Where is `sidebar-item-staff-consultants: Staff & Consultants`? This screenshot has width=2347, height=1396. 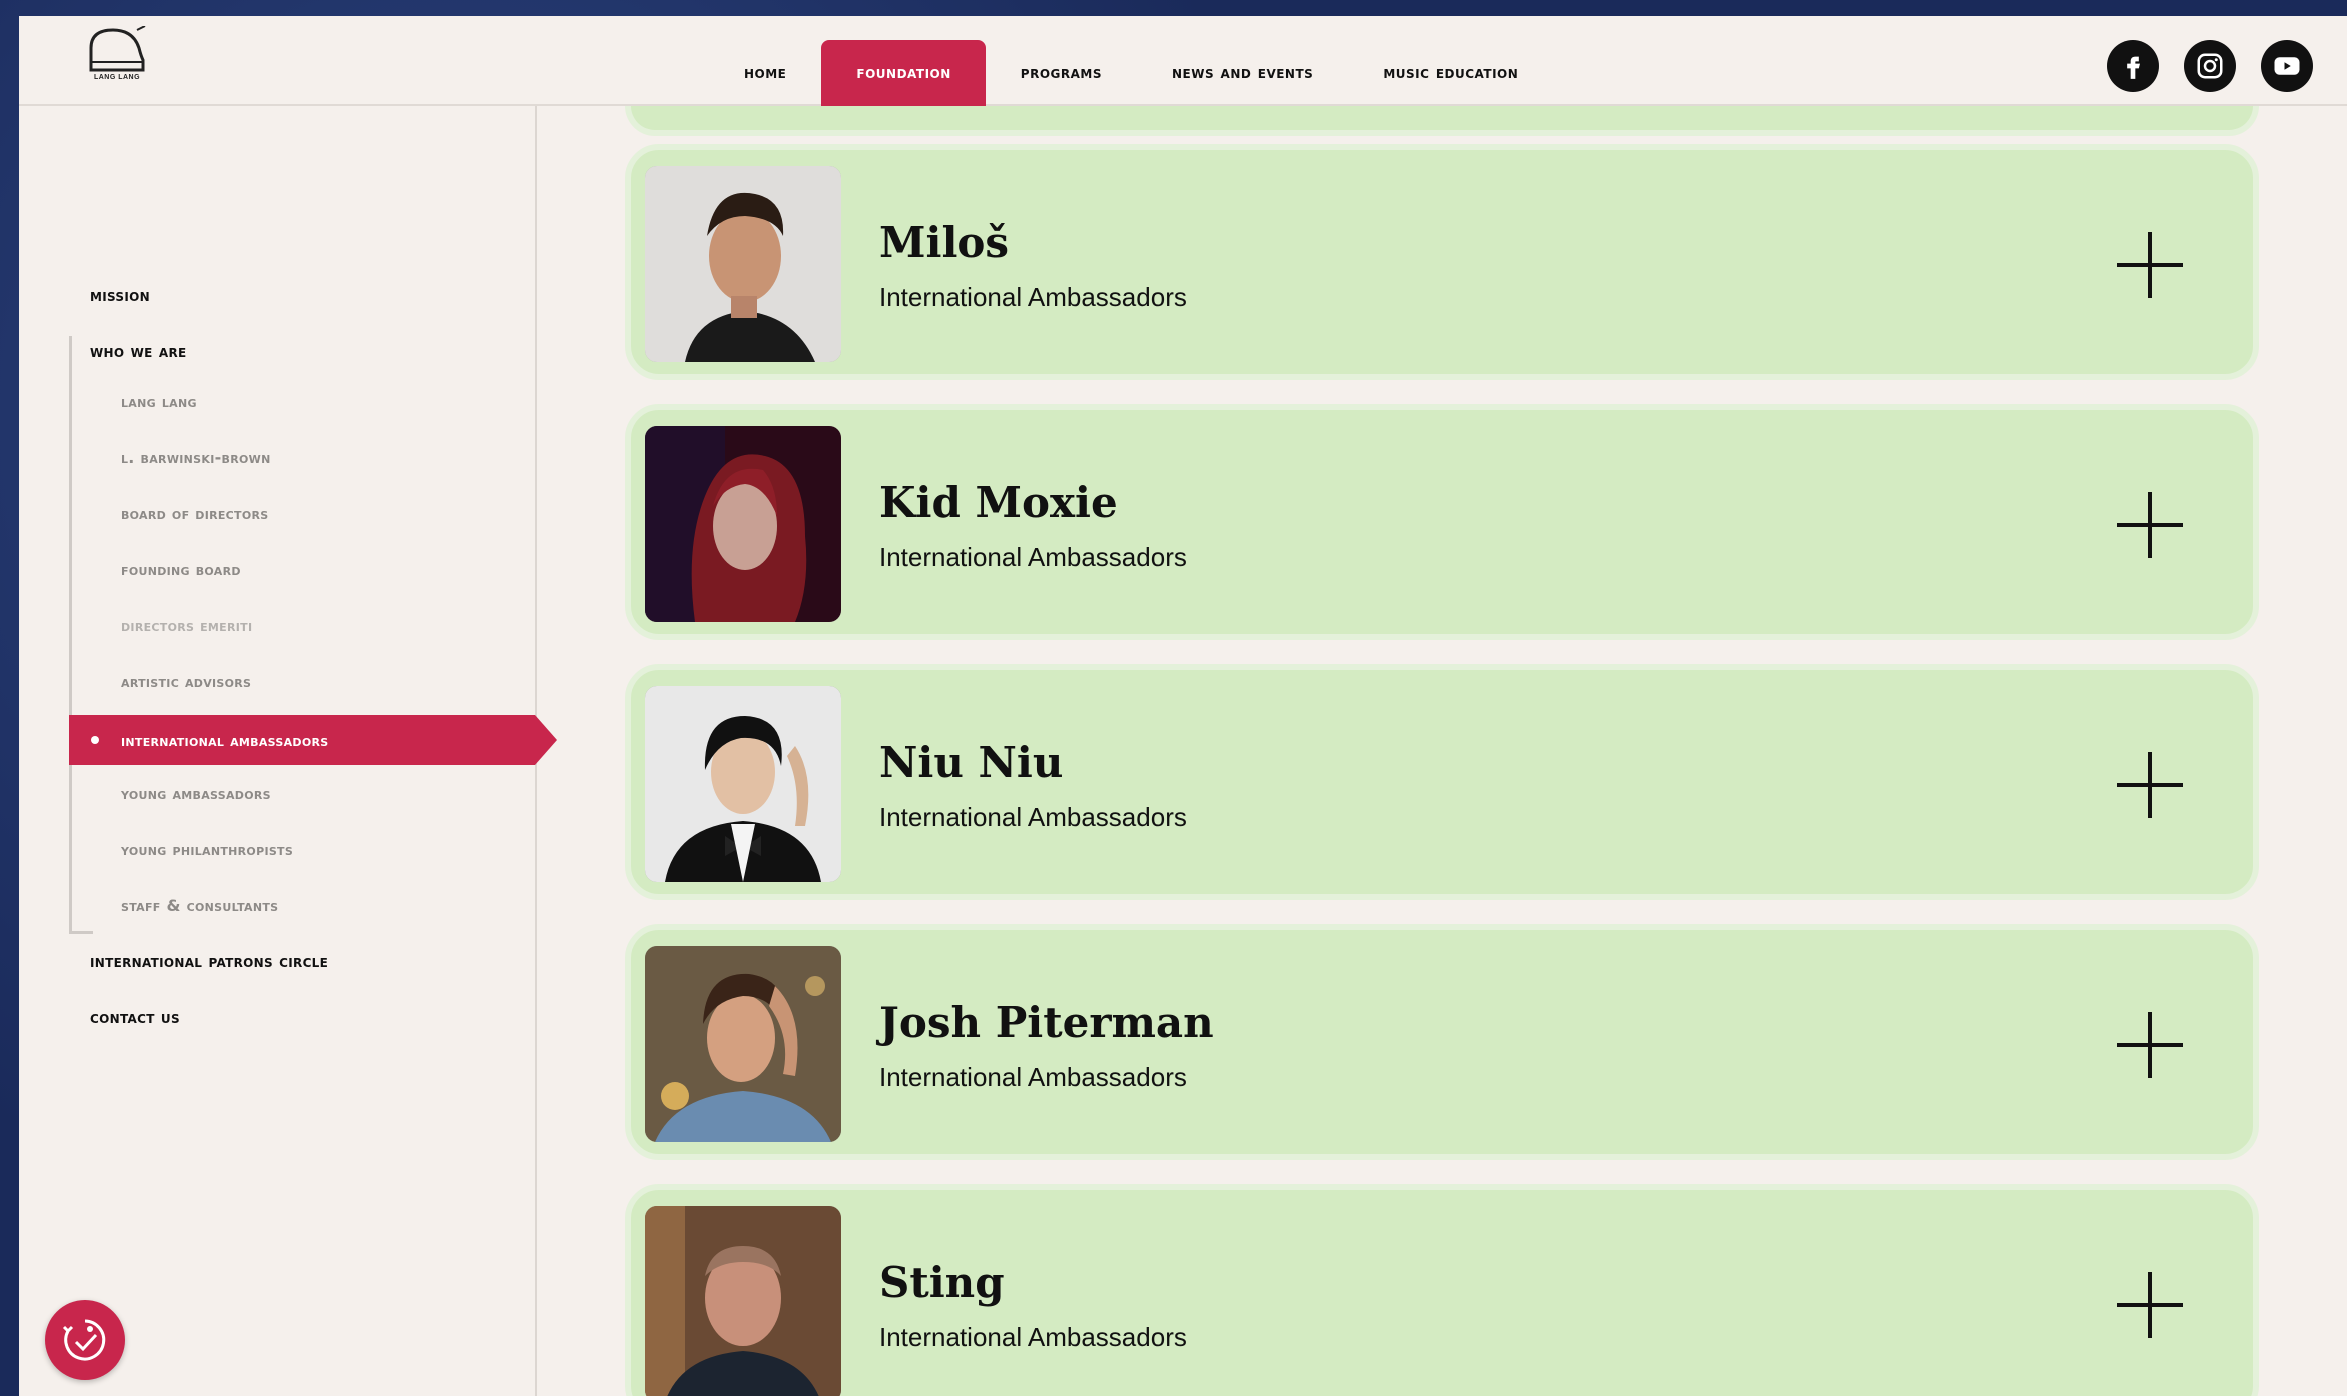 sidebar-item-staff-consultants: Staff & Consultants is located at coordinates (199, 905).